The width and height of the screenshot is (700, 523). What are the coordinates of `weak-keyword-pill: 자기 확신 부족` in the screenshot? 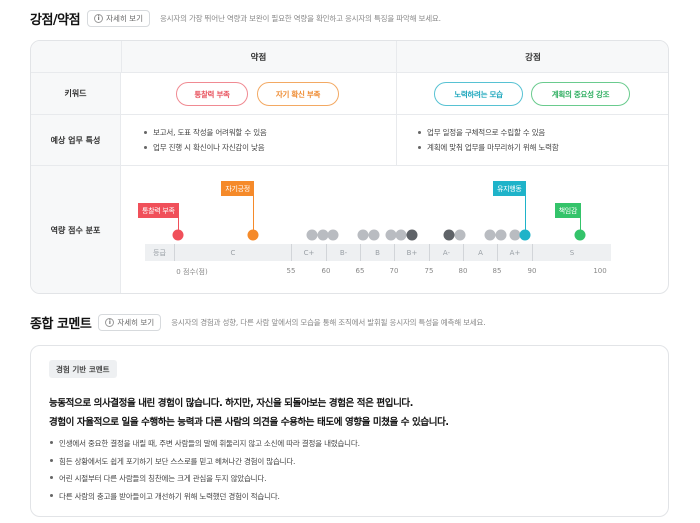 It's located at (298, 94).